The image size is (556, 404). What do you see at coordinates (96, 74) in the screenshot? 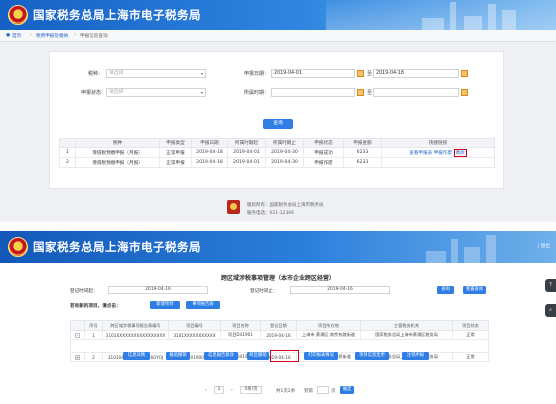
I see `tax-type-label: 税种：` at bounding box center [96, 74].